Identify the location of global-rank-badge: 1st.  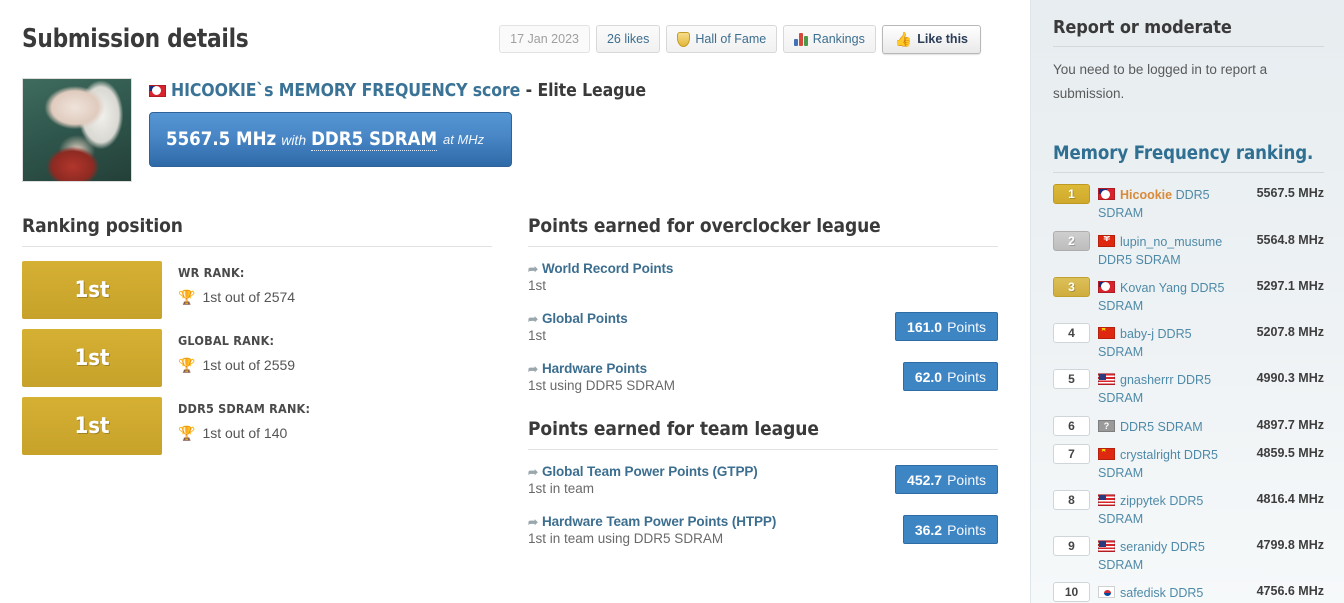
(92, 358).